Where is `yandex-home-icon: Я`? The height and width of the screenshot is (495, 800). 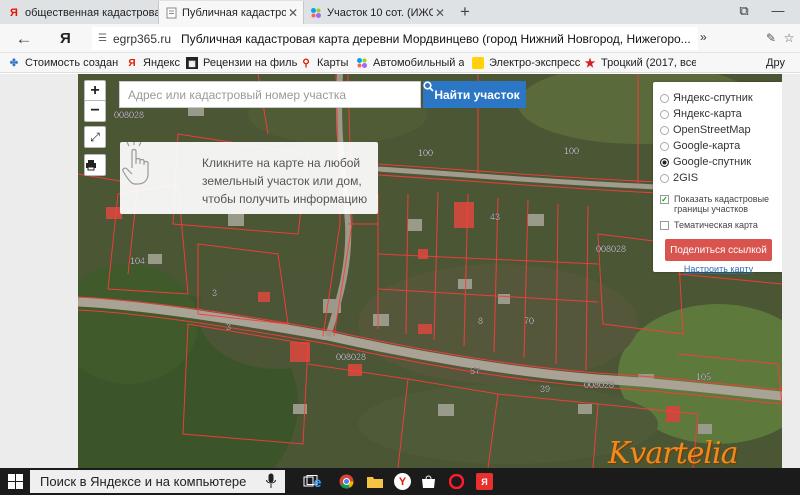
yandex-home-icon: Я is located at coordinates (67, 39).